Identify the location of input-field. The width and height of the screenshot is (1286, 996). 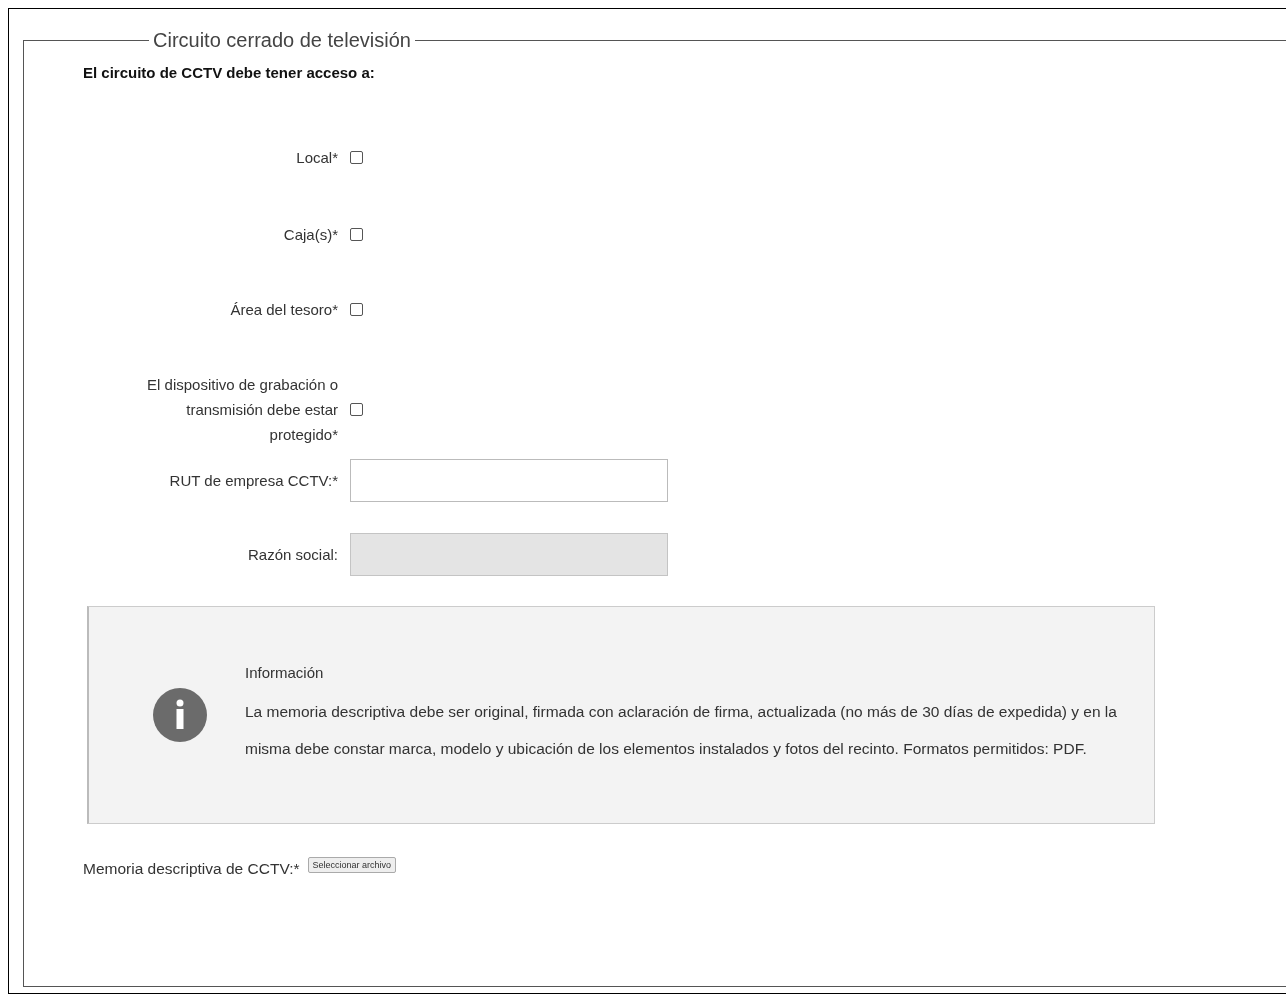
(509, 480).